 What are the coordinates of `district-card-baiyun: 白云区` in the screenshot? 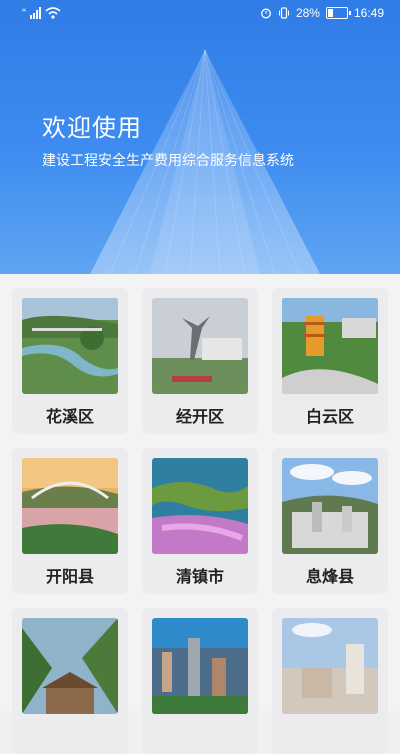 It's located at (330, 361).